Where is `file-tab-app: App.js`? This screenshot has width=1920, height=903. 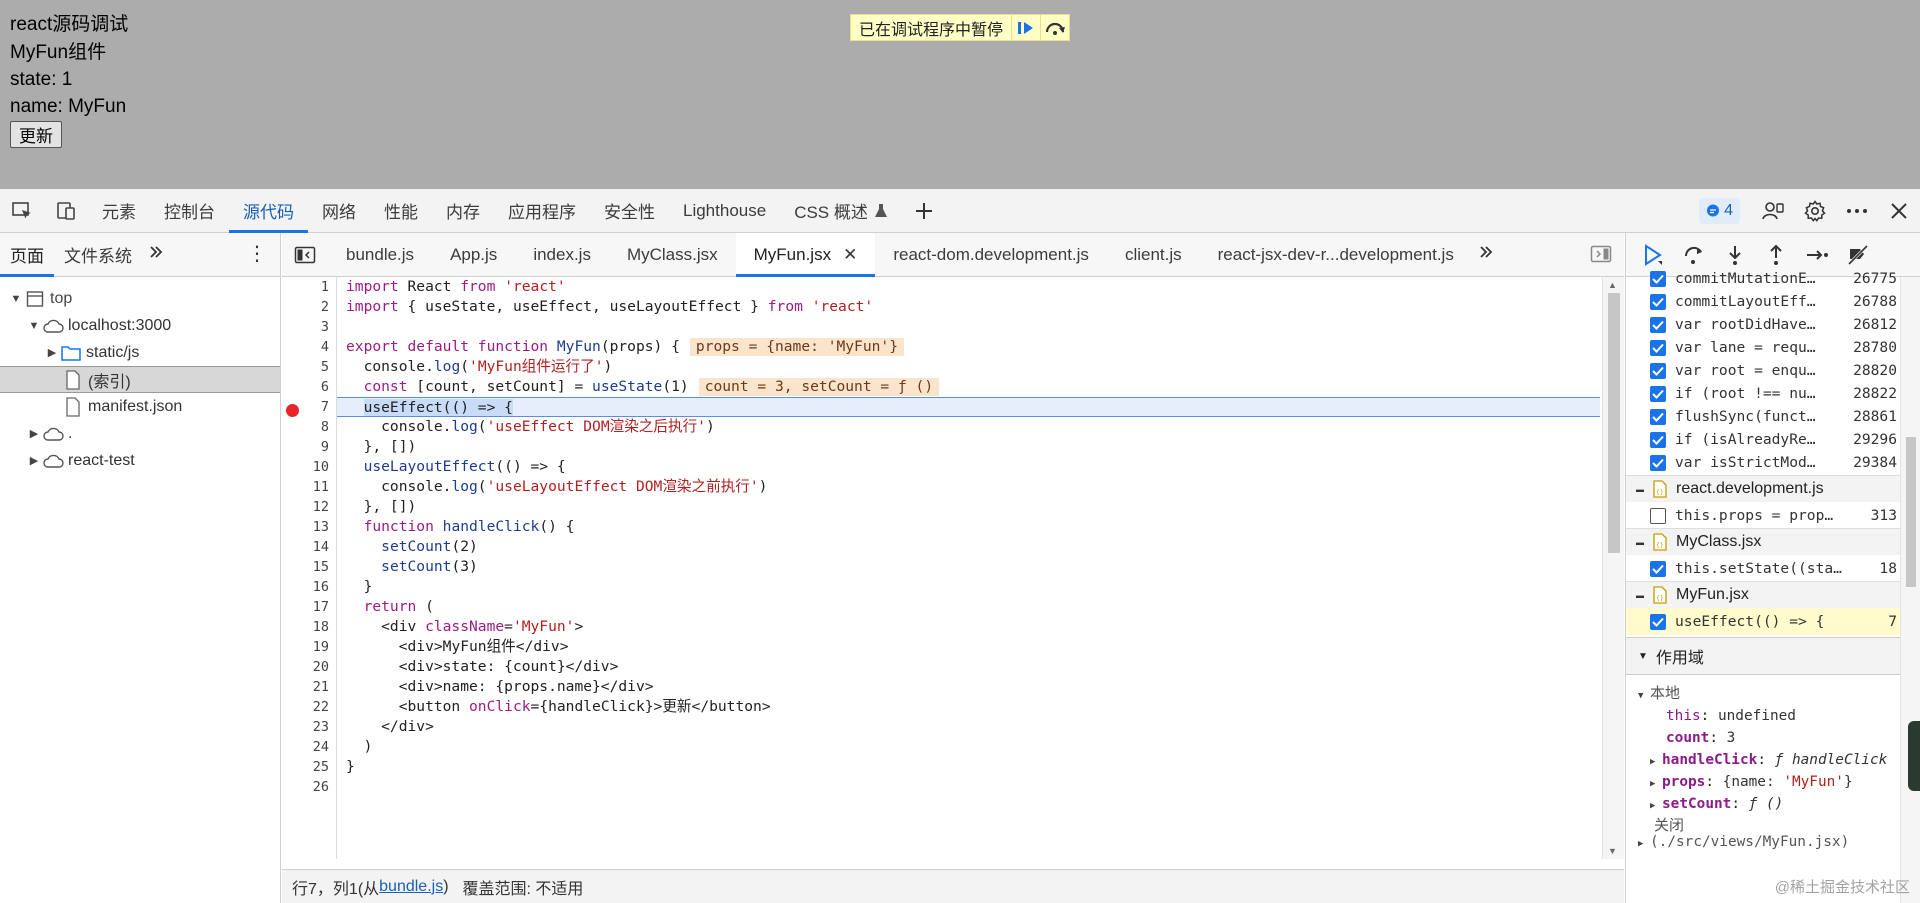 file-tab-app: App.js is located at coordinates (473, 255).